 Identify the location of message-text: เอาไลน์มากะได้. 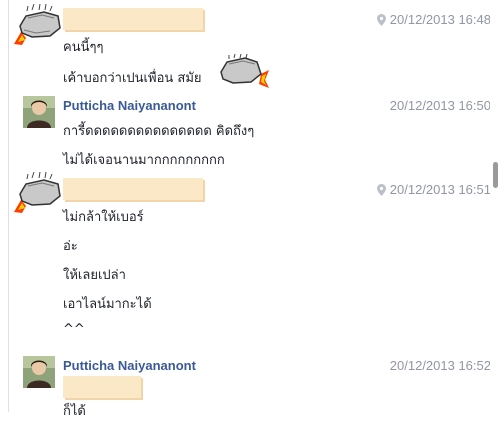
(107, 304).